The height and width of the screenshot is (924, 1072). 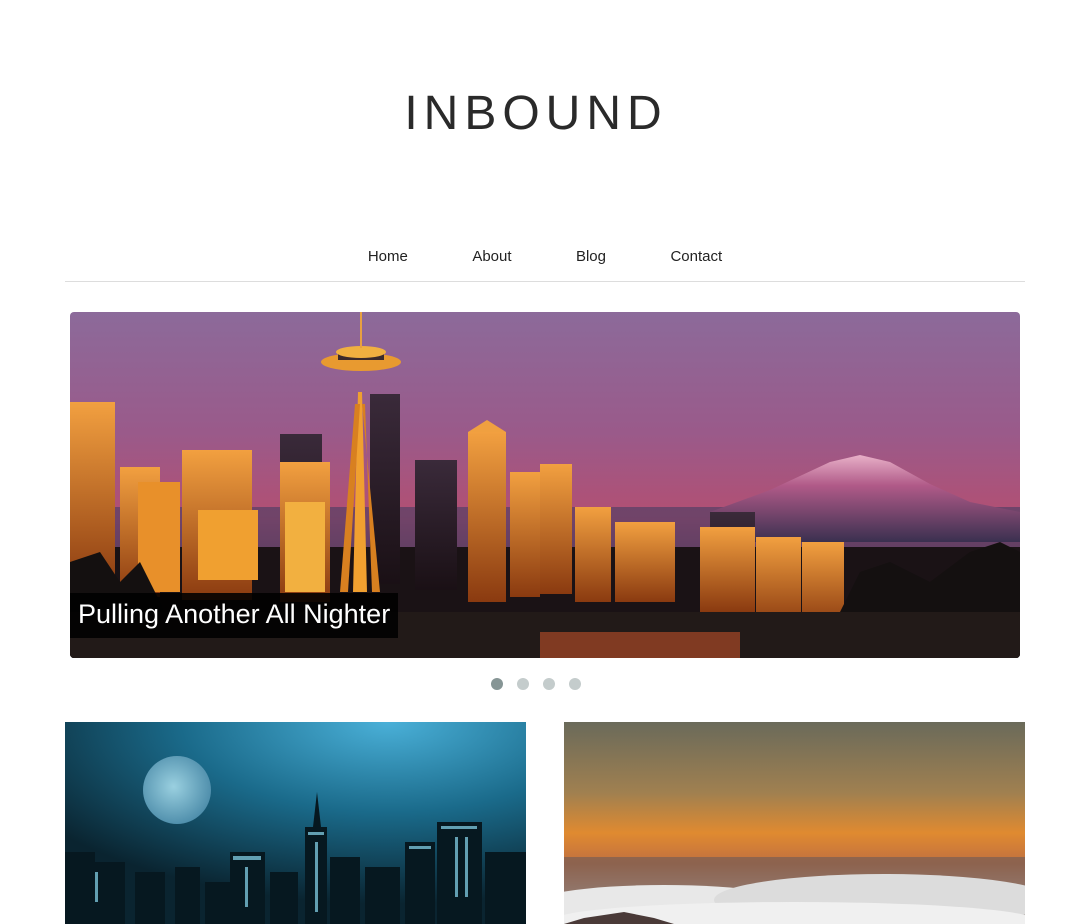 I want to click on post-card-sunset-clouds, so click(x=794, y=823).